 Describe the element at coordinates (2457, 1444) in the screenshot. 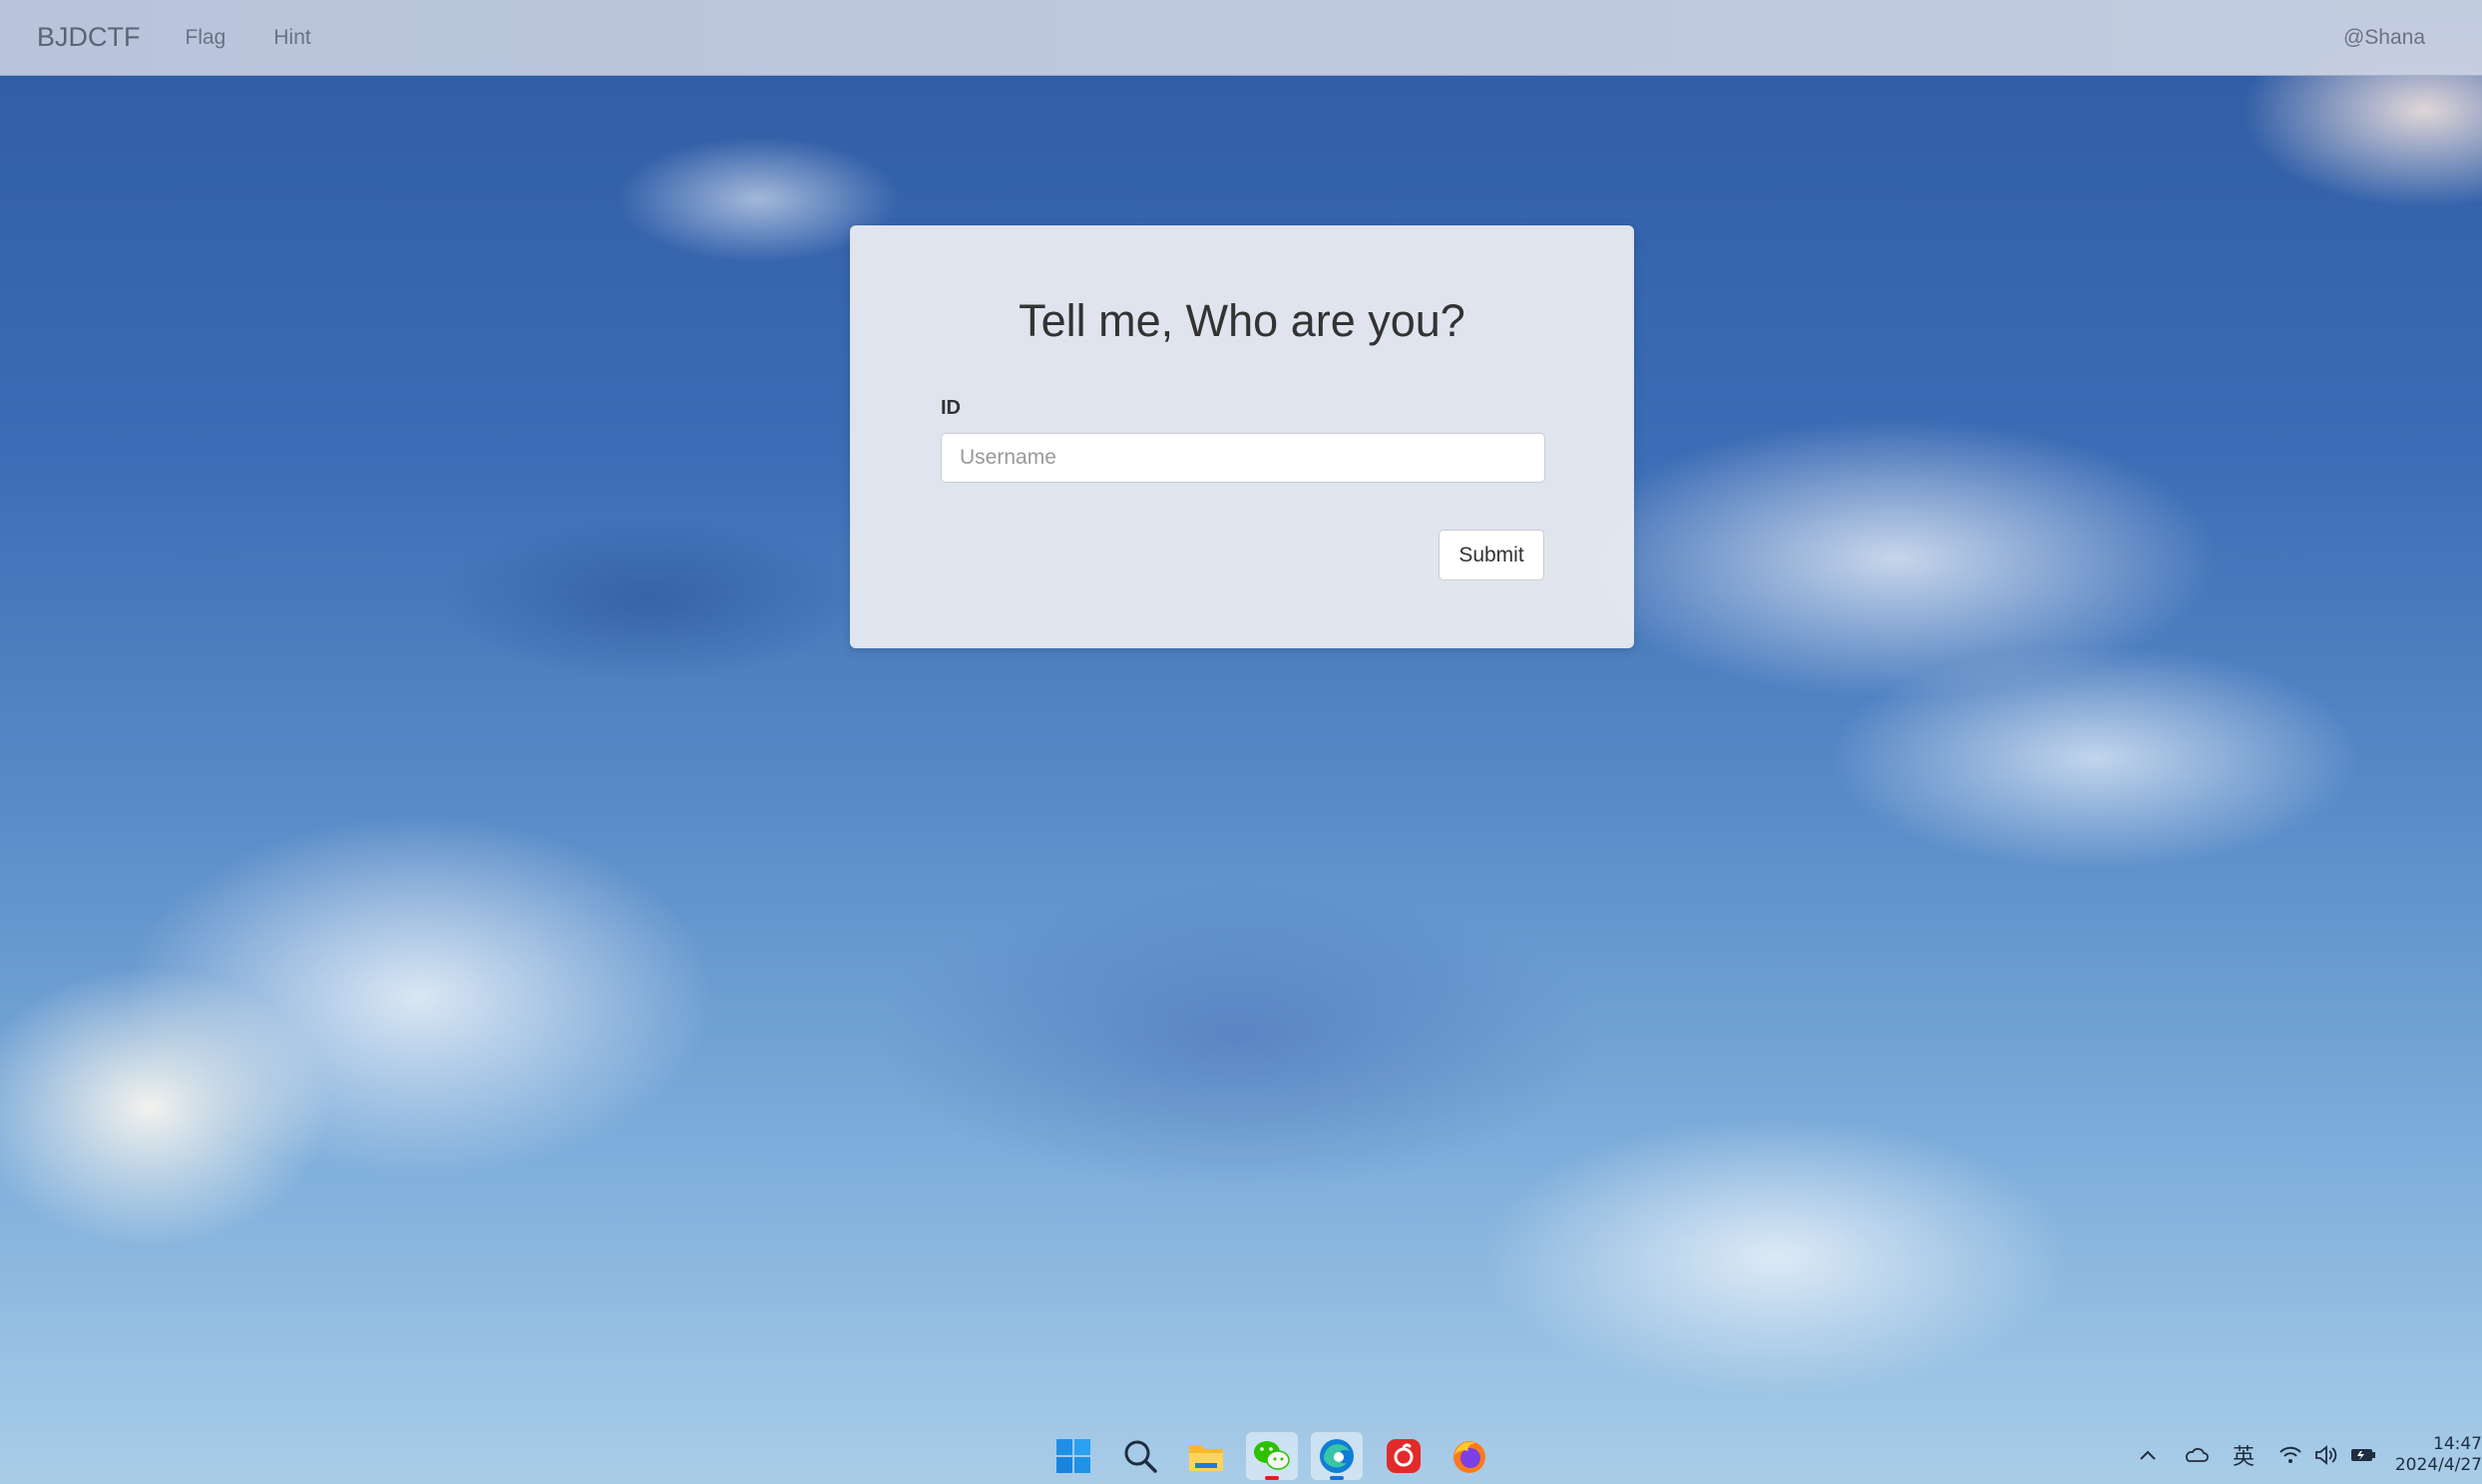

I see `clock-time: 14:47` at that location.